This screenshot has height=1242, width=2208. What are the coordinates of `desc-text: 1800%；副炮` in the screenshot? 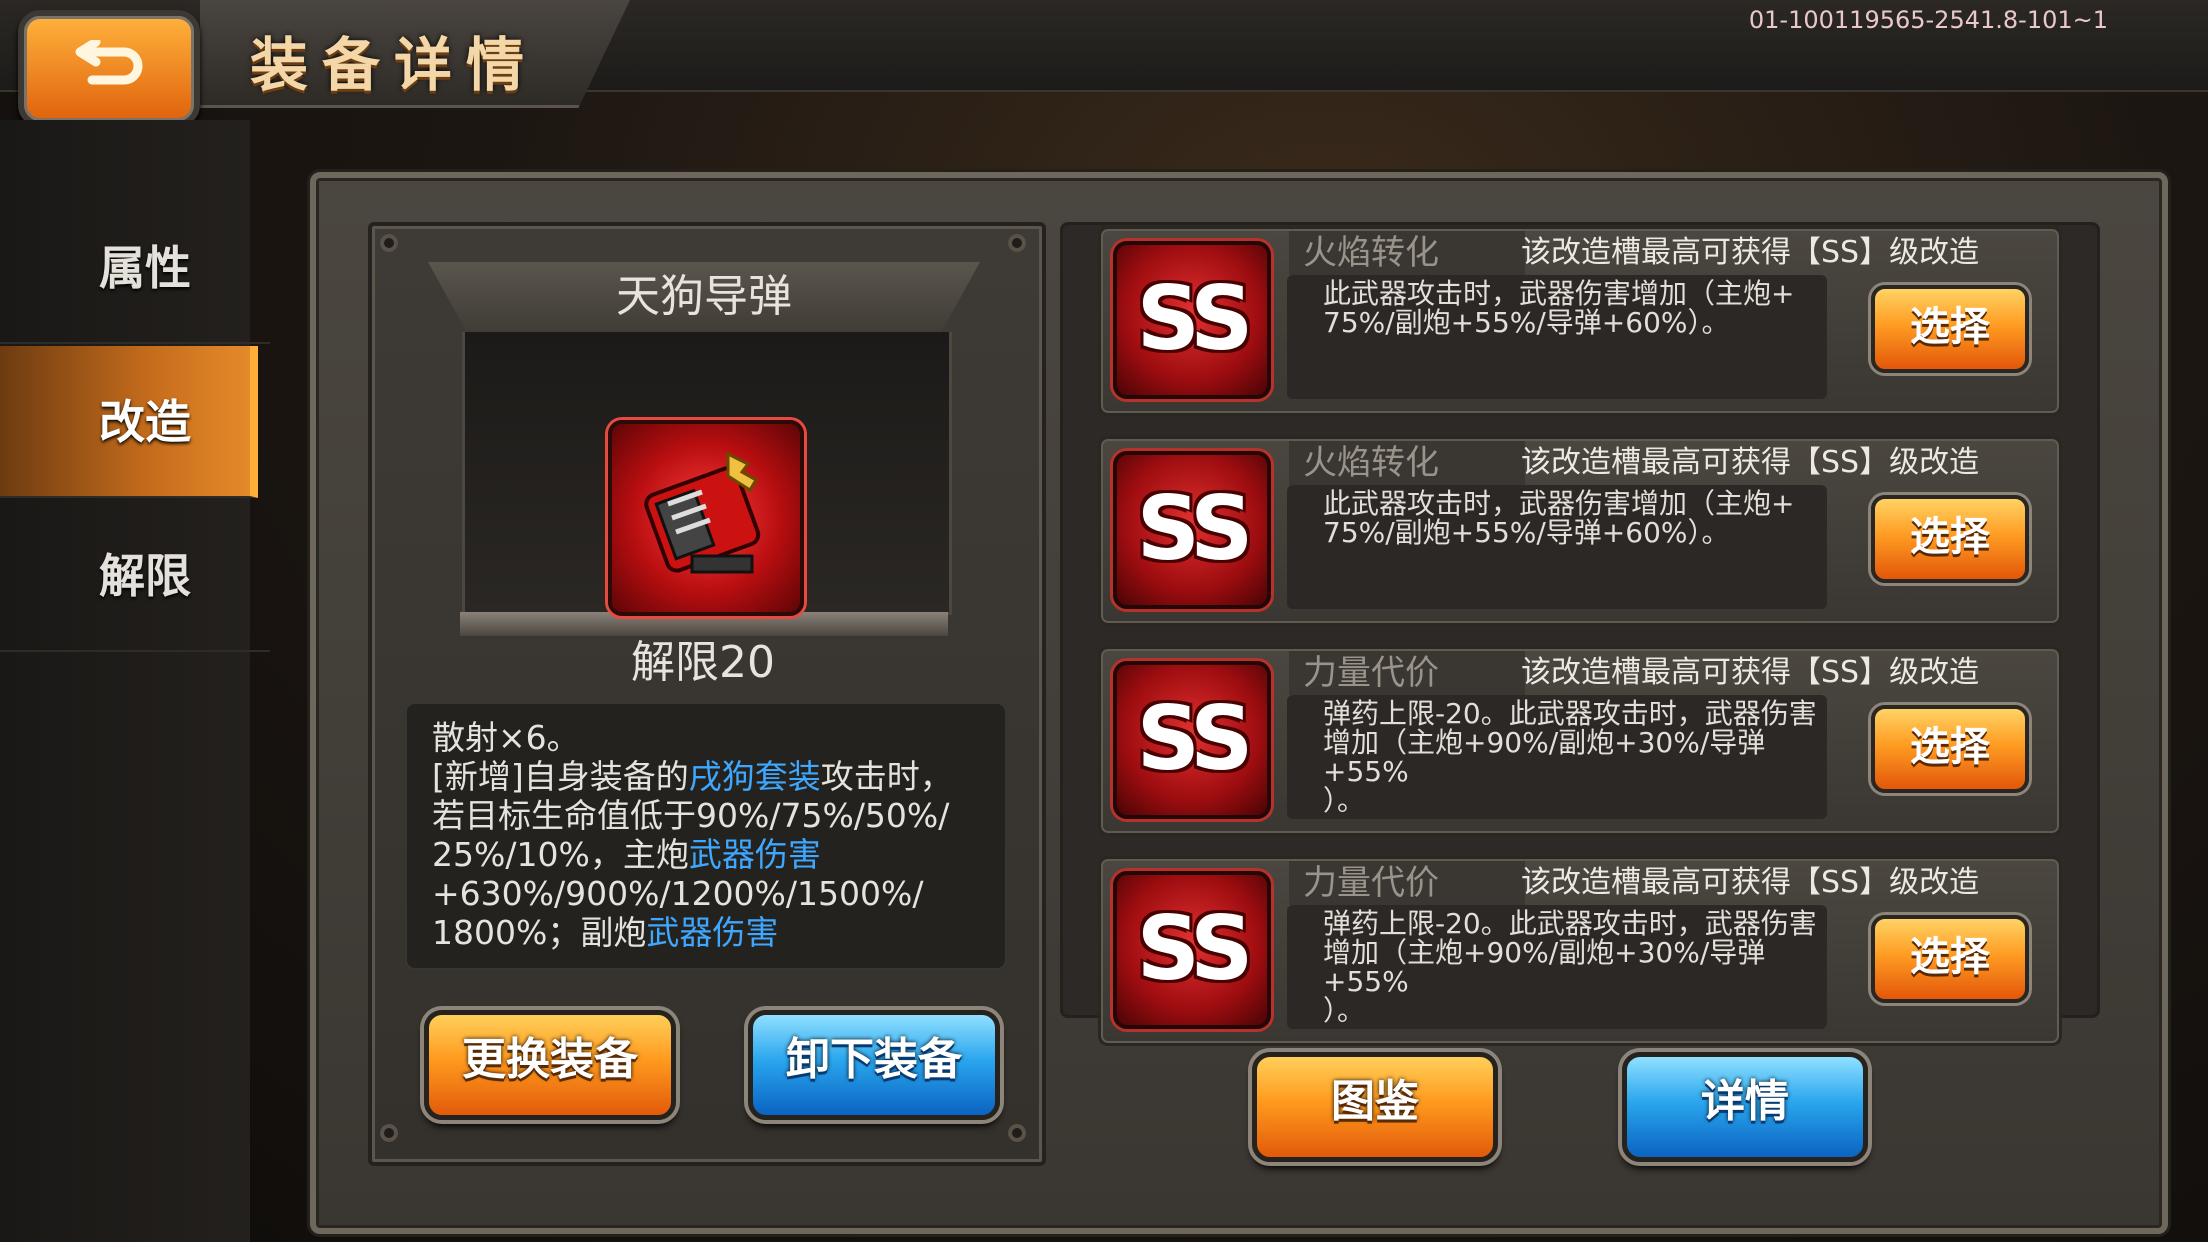 It's located at (539, 932).